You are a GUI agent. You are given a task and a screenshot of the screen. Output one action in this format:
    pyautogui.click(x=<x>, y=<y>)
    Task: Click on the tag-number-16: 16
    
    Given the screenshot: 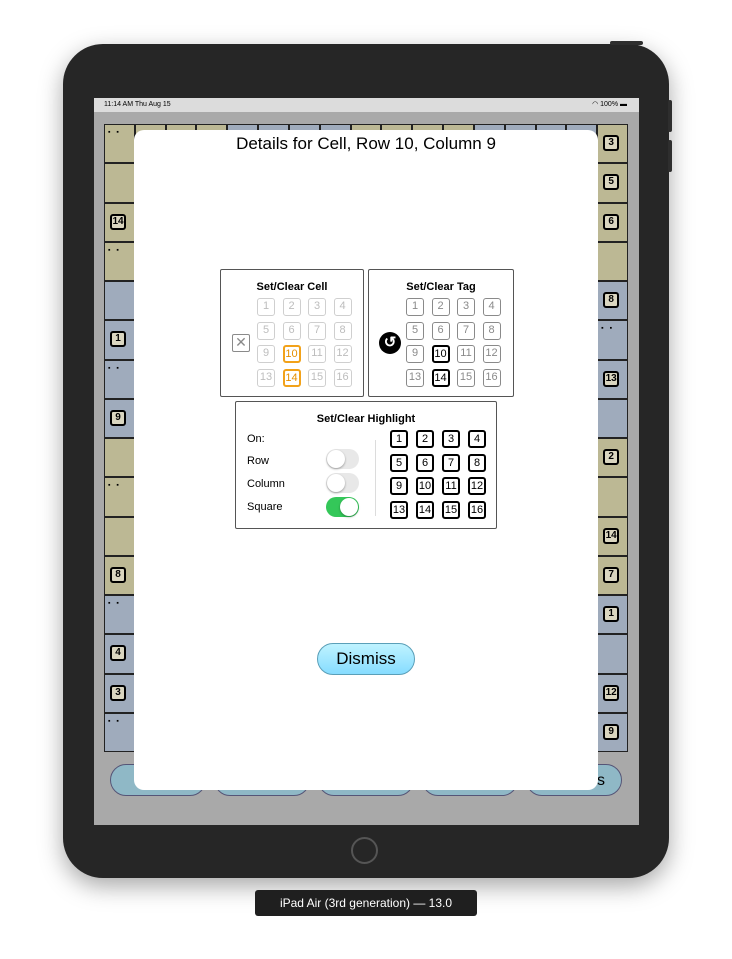 What is the action you would take?
    pyautogui.click(x=491, y=377)
    